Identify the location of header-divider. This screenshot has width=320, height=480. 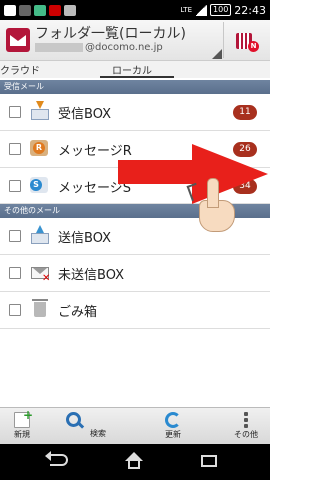
(223, 40).